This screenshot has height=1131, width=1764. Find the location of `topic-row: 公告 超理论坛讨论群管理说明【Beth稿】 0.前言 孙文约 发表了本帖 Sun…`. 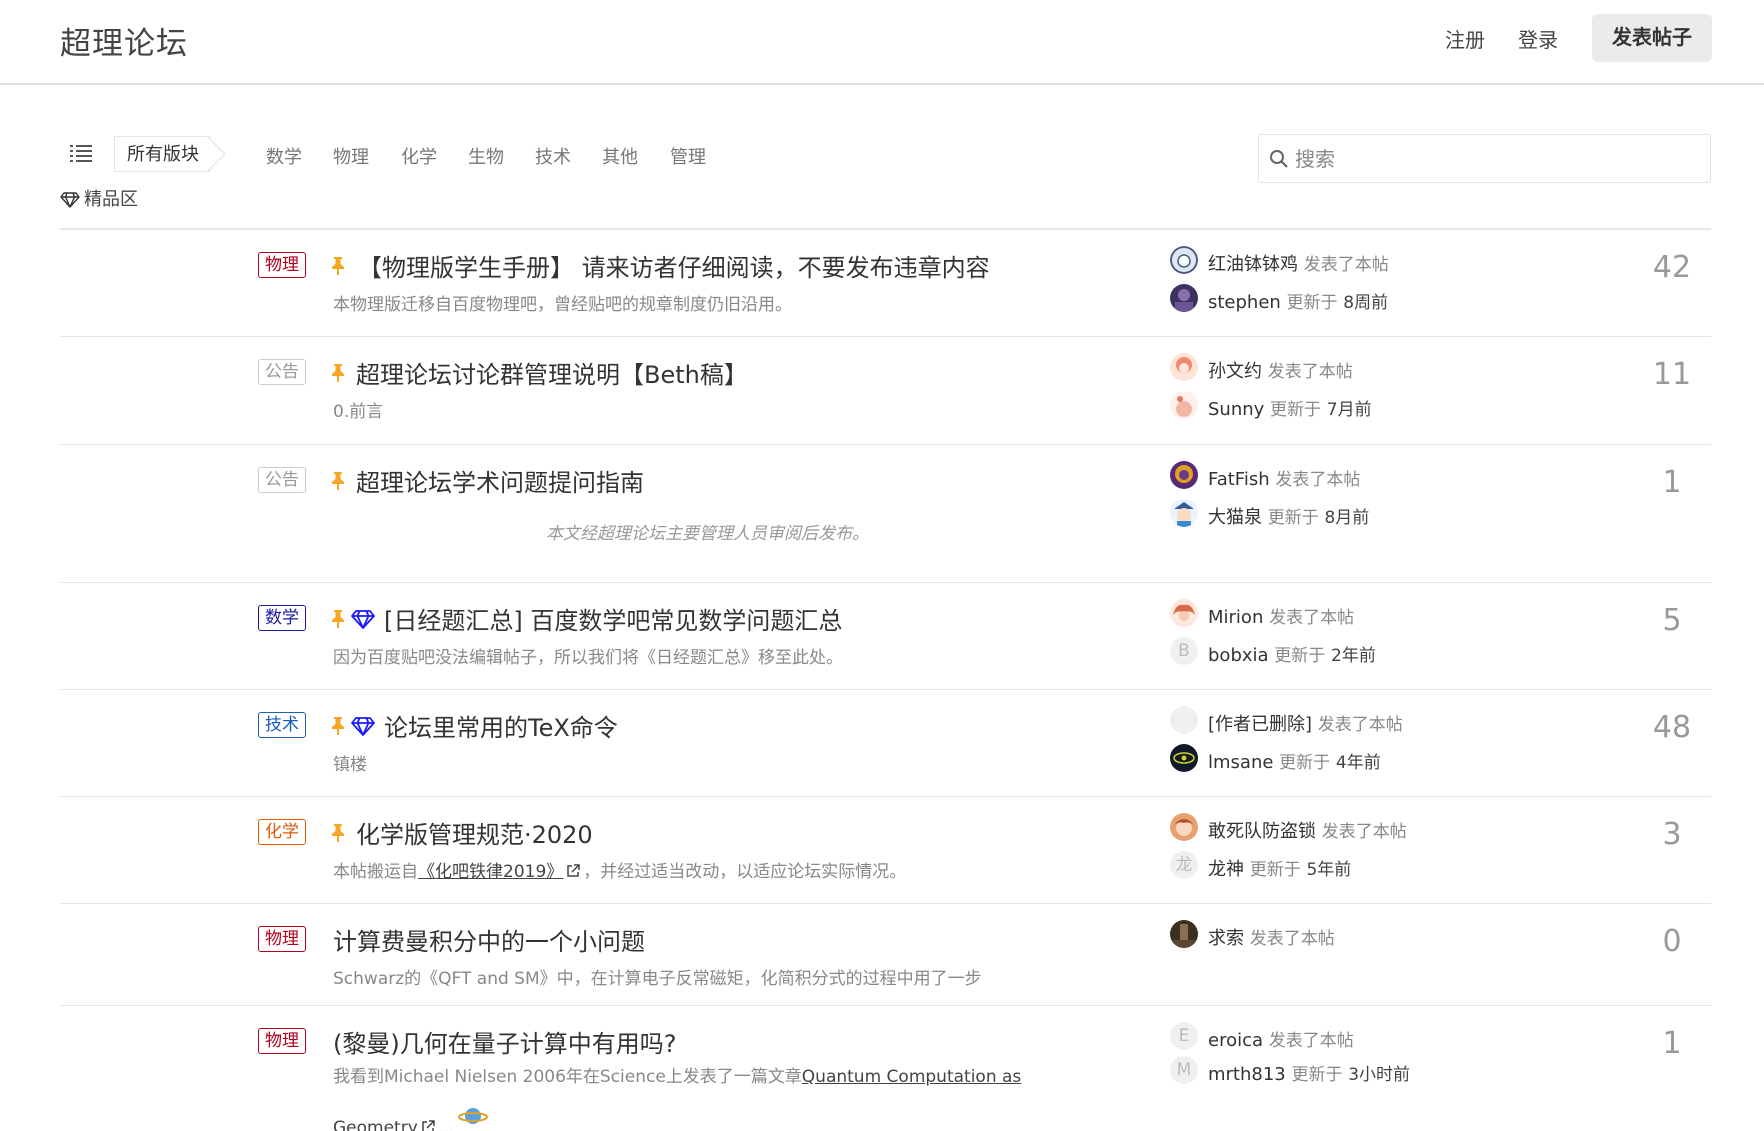

topic-row: 公告 超理论坛讨论群管理说明【Beth稿】 0.前言 孙文约 发表了本帖 Sun… is located at coordinates (885, 390).